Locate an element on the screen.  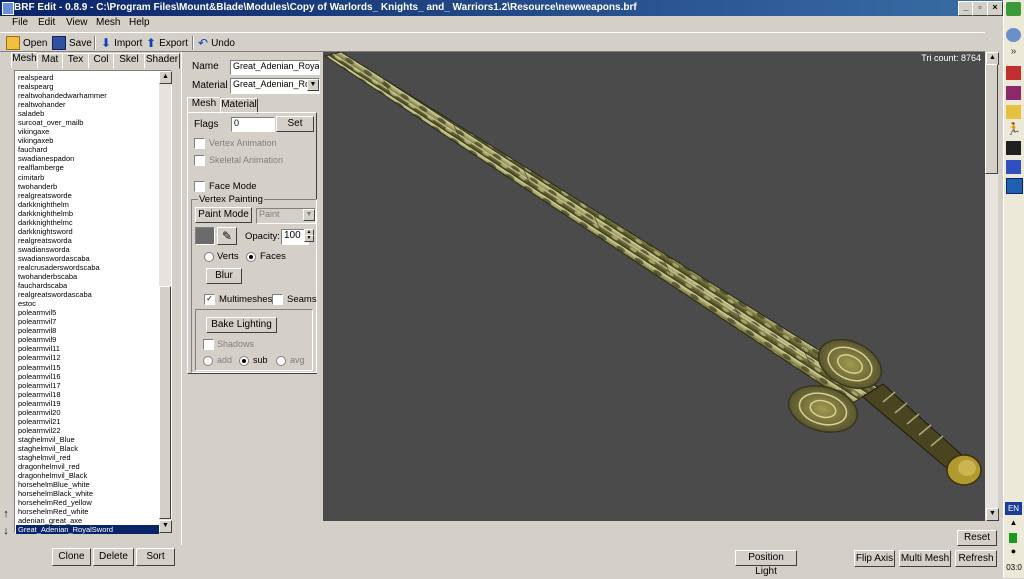
chevron-down-icon: ▼ is located at coordinates (309, 215).